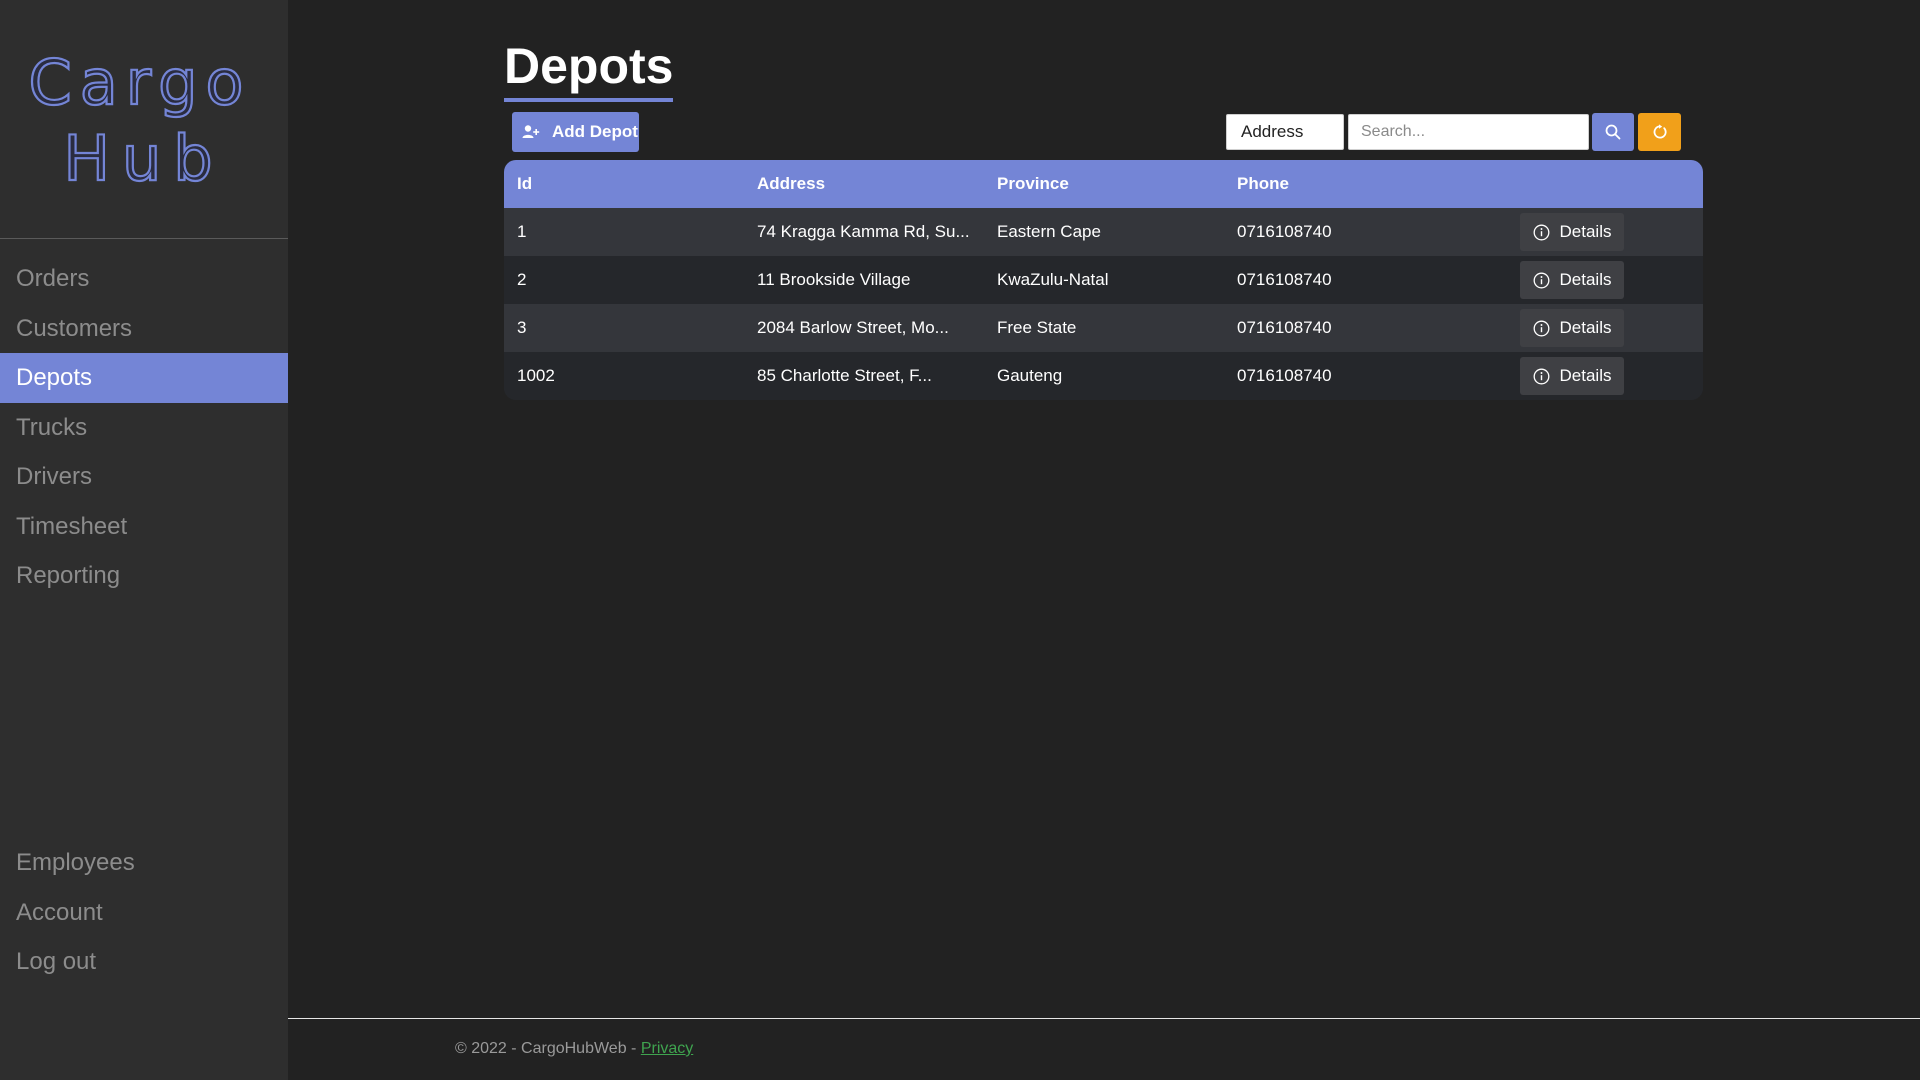 This screenshot has height=1080, width=1920. I want to click on sidebar-item-trucks: Trucks, so click(144, 428).